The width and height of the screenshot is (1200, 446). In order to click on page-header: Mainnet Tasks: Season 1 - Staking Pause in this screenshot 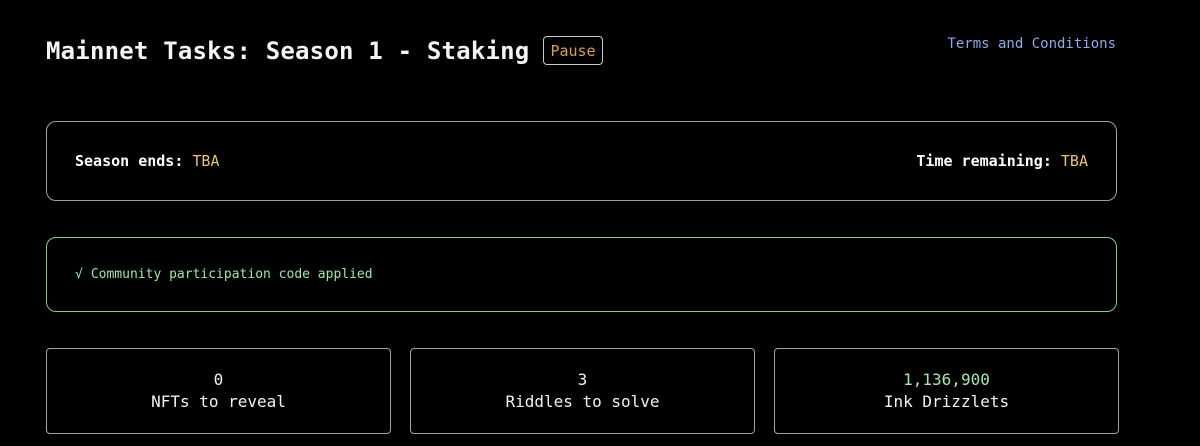, I will do `click(324, 50)`.